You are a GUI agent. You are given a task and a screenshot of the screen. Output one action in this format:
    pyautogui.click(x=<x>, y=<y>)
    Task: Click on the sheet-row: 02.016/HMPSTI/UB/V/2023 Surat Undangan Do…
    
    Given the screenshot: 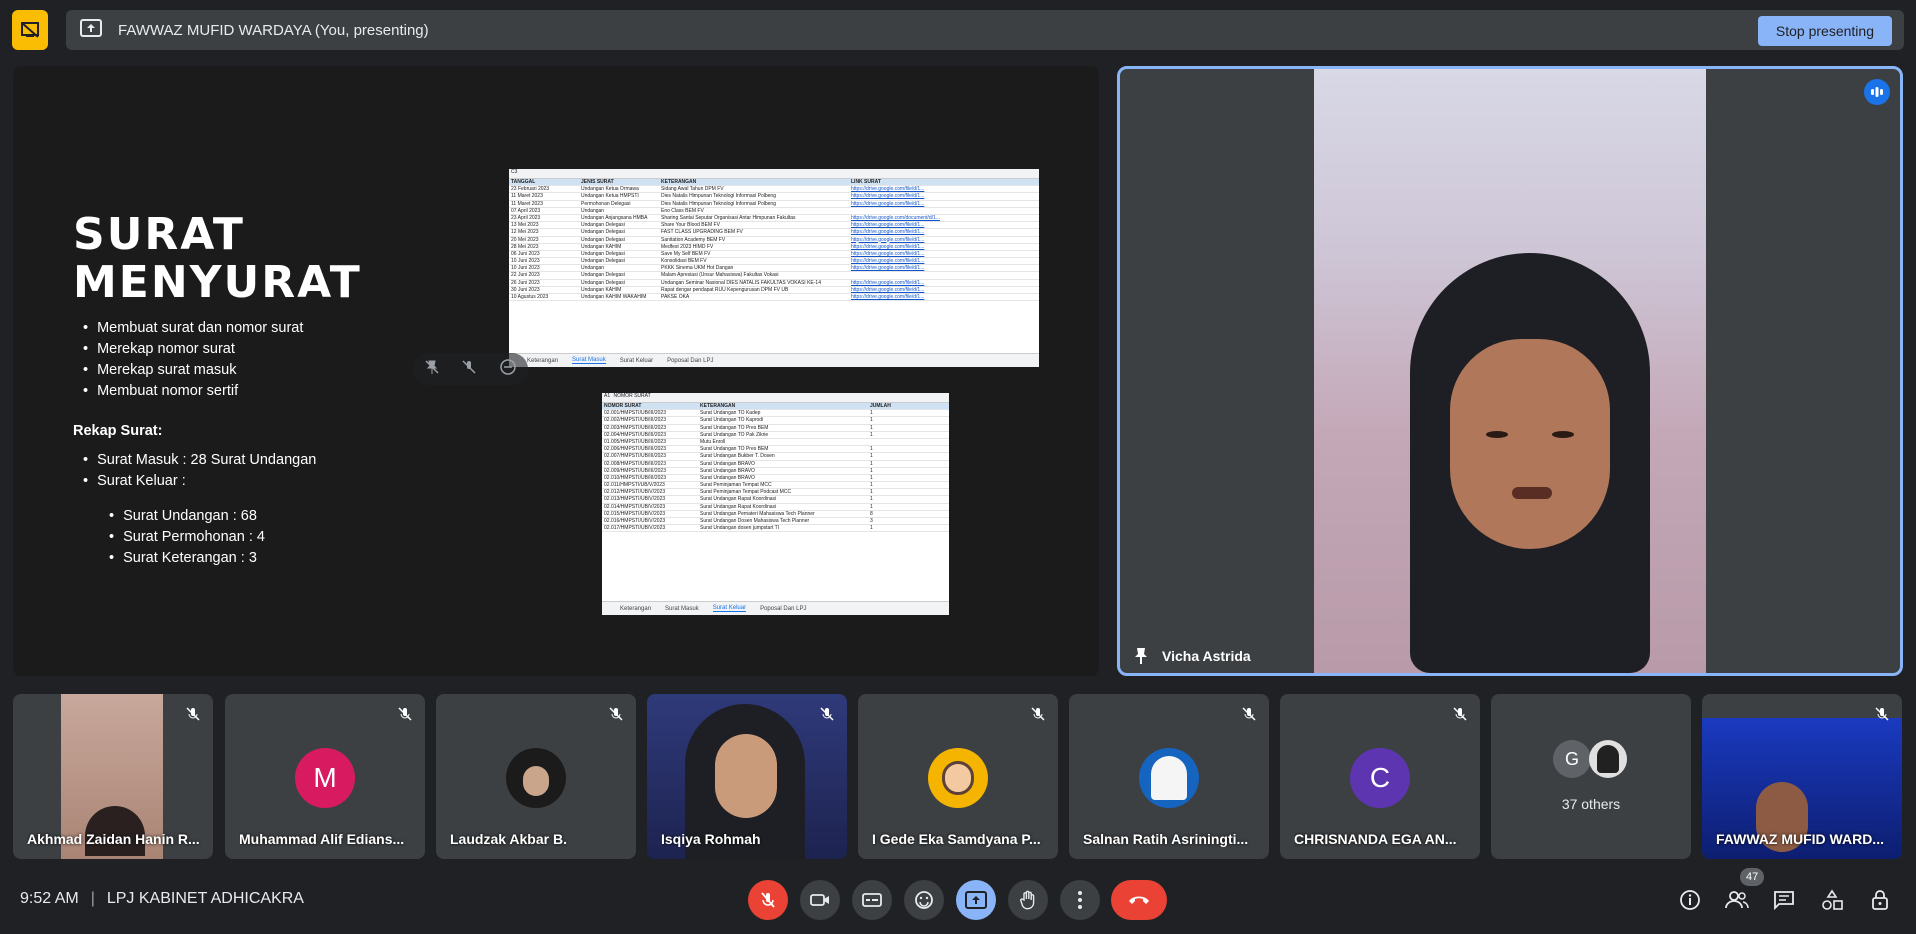 What is the action you would take?
    pyautogui.click(x=775, y=522)
    